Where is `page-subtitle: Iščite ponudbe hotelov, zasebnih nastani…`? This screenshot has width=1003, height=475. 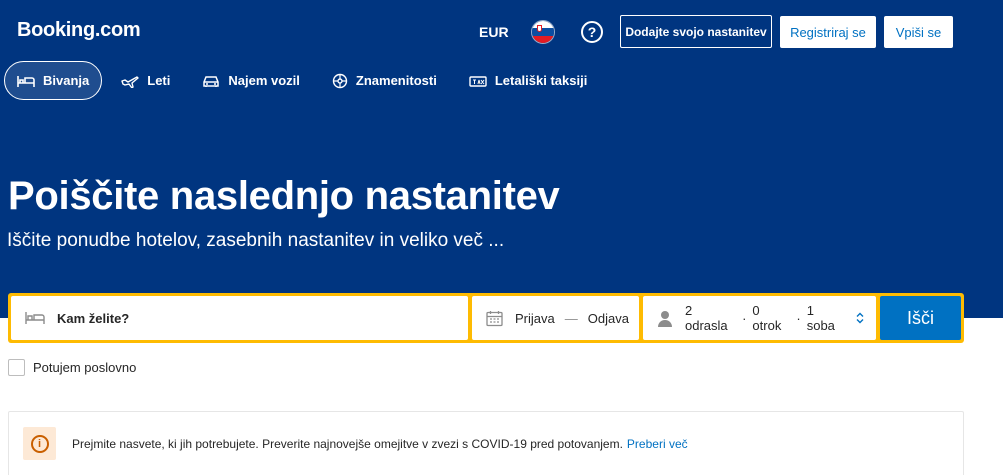 page-subtitle: Iščite ponudbe hotelov, zasebnih nastani… is located at coordinates (256, 240).